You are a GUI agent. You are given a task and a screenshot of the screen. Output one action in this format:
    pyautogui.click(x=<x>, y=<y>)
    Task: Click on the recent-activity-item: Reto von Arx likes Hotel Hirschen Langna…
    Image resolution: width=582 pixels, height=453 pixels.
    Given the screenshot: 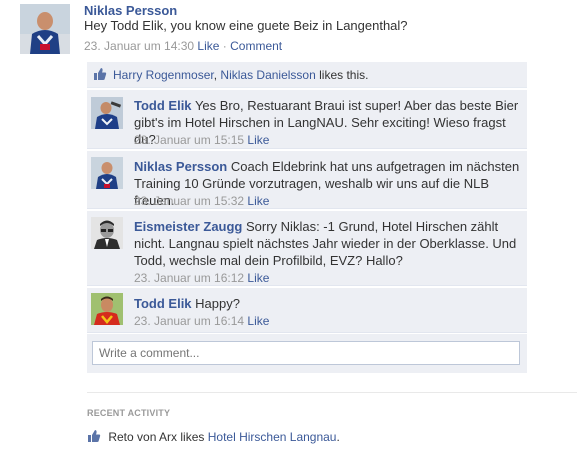 What is the action you would take?
    pyautogui.click(x=213, y=437)
    